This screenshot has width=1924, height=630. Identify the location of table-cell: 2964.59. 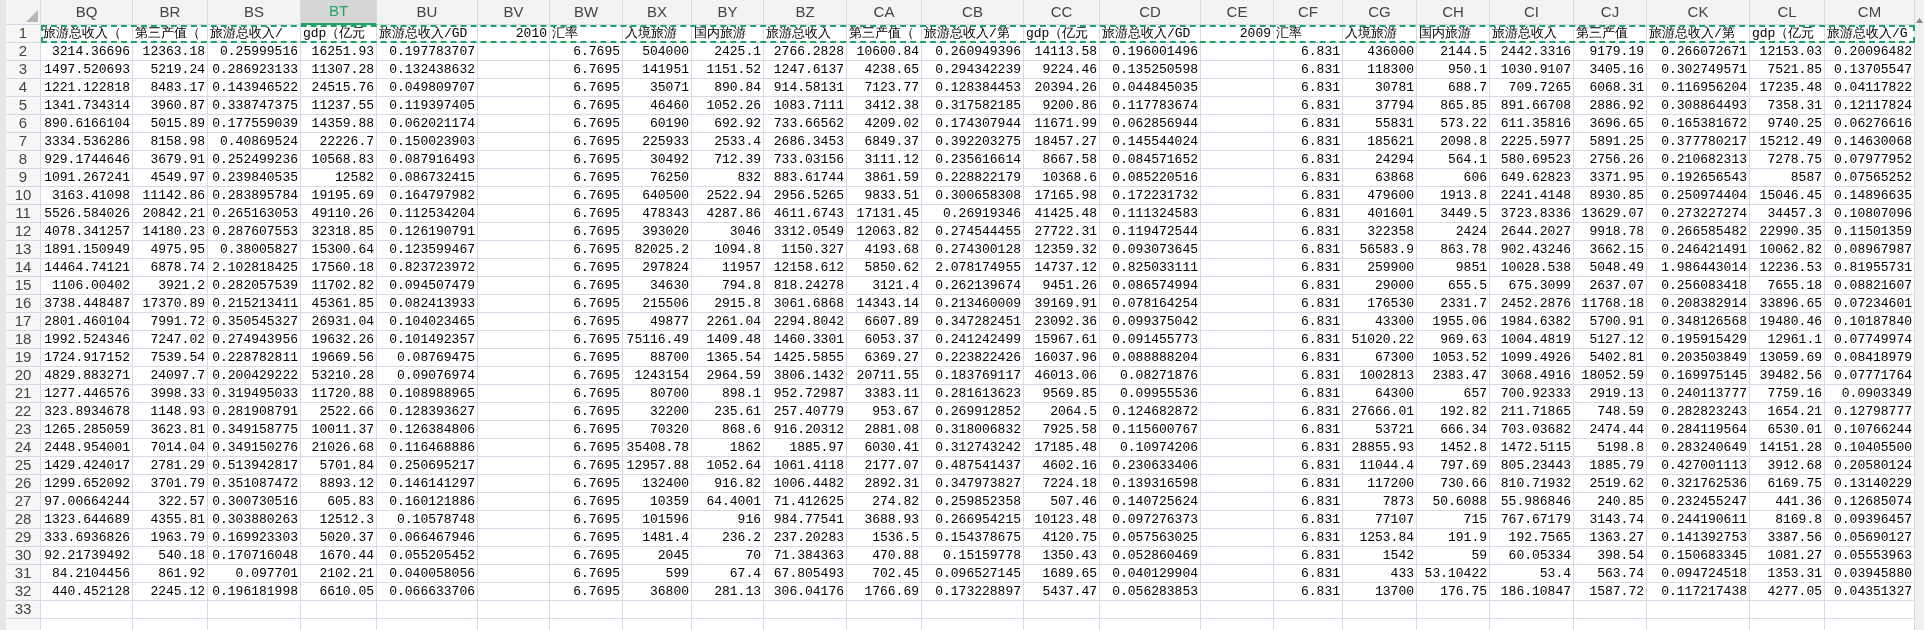
(728, 375).